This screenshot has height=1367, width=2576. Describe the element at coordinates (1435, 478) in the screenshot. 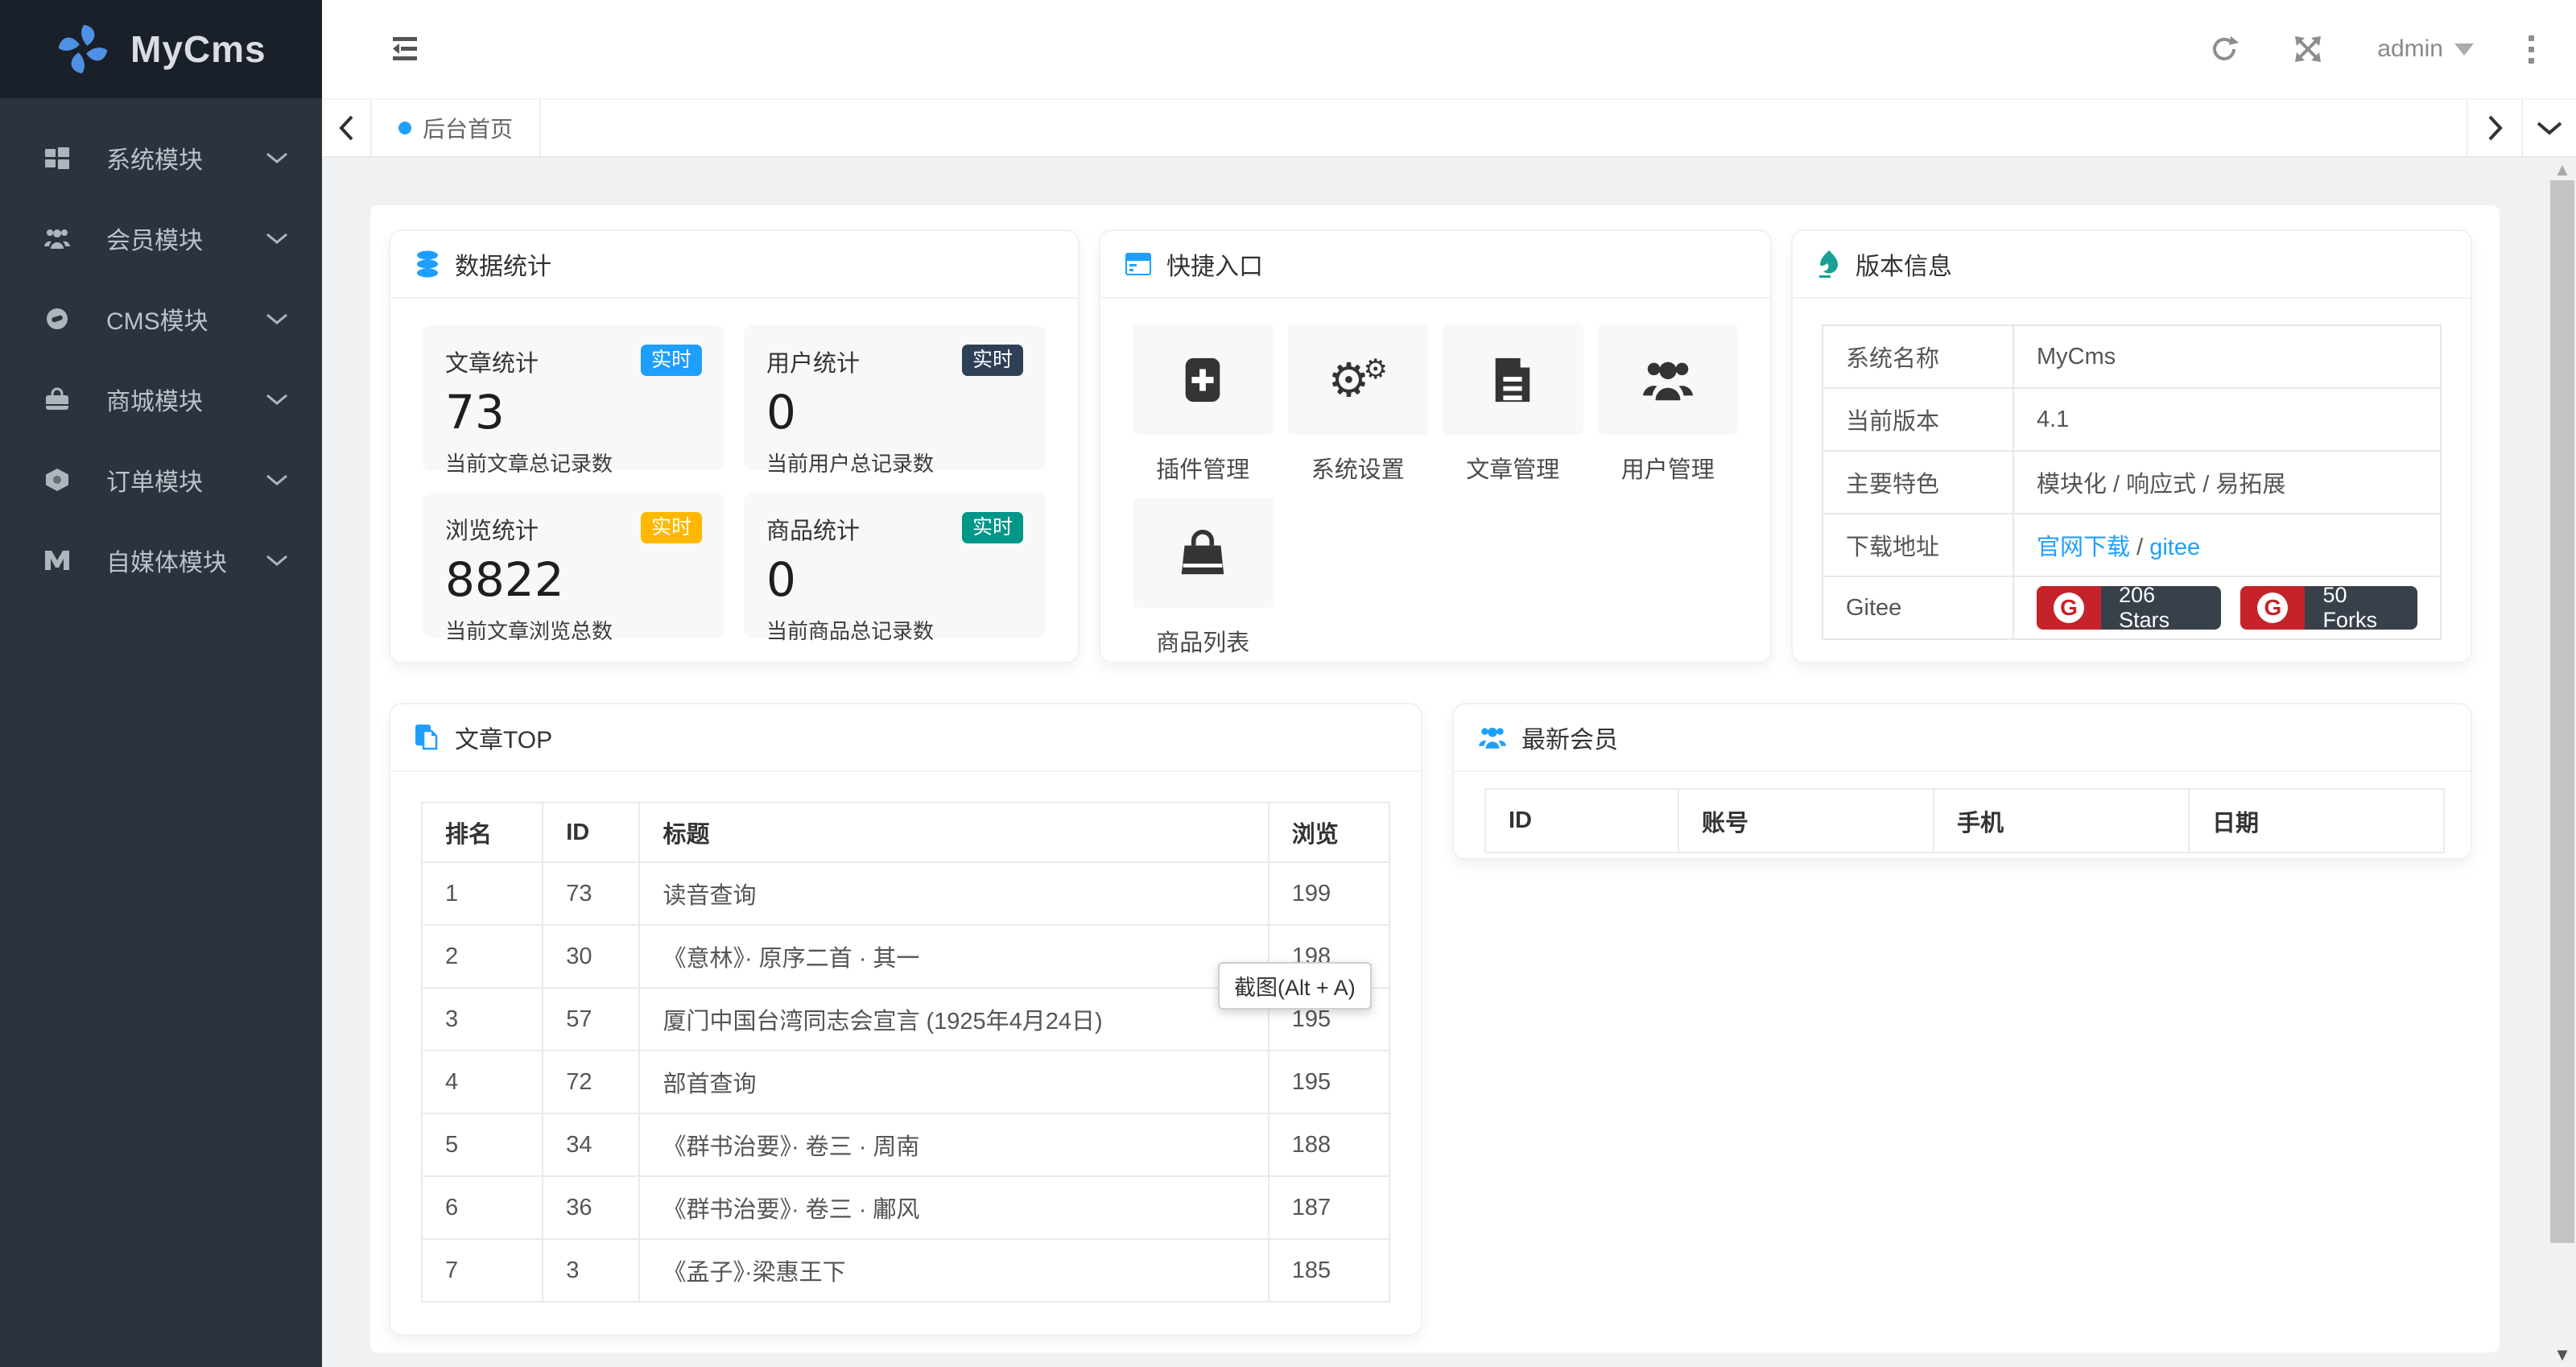

I see `shortcut-grid: 插件管理 ⚙ ⚙ 系统设置 文章管理 用户管理 商品列表` at that location.